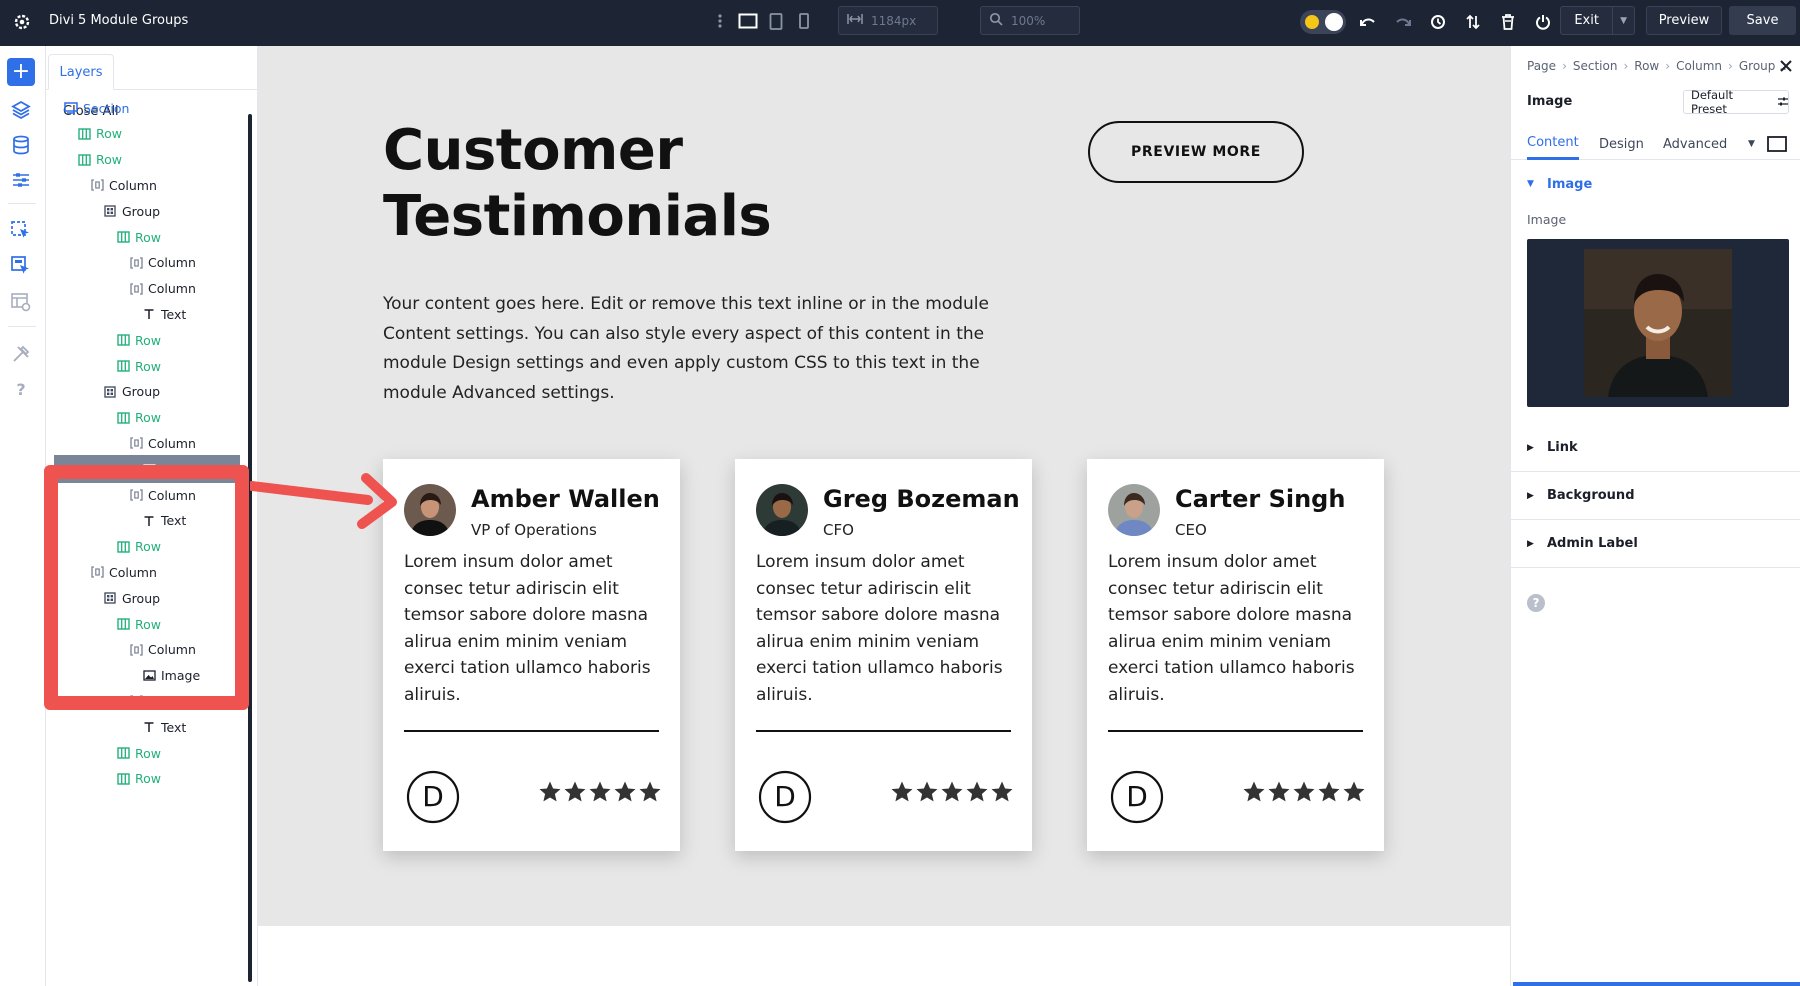  Describe the element at coordinates (1507, 22) in the screenshot. I see `trash-icon` at that location.